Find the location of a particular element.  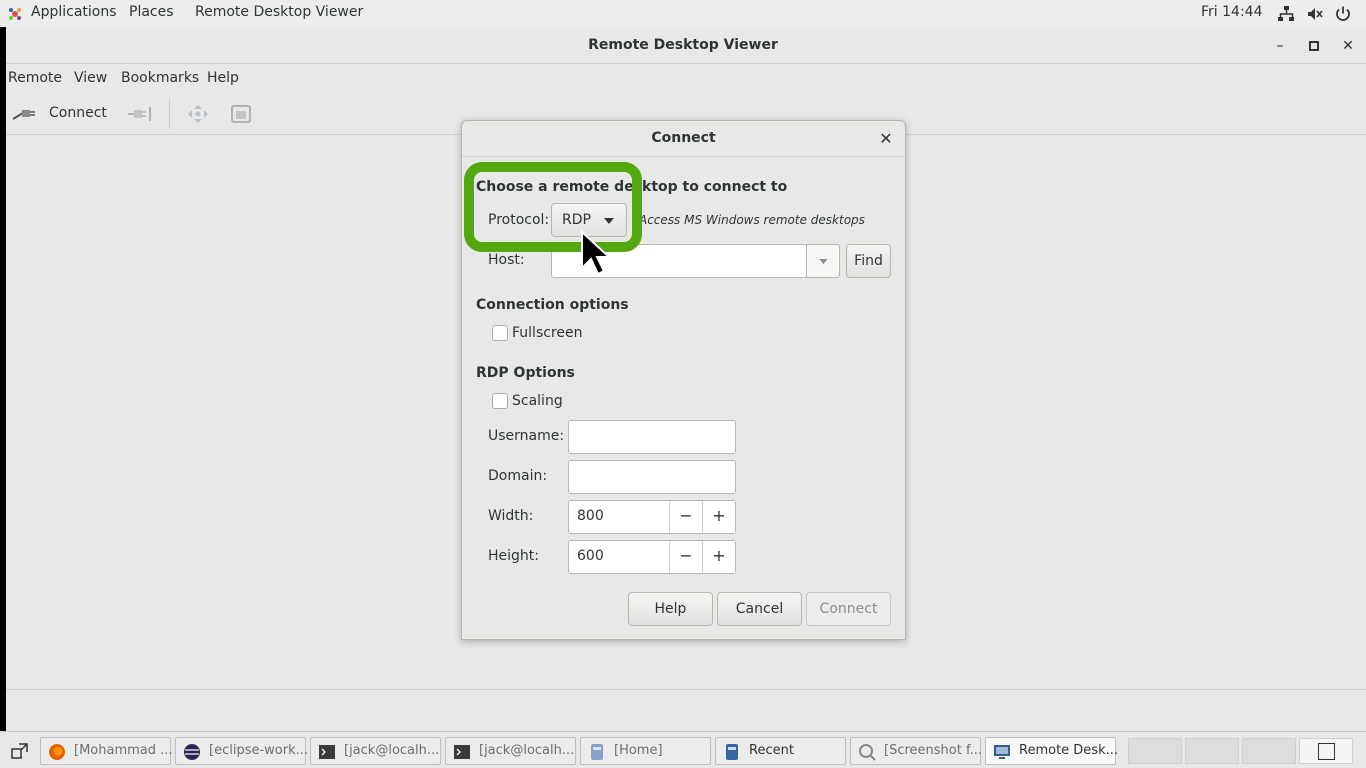

chevron-down-icon is located at coordinates (823, 261).